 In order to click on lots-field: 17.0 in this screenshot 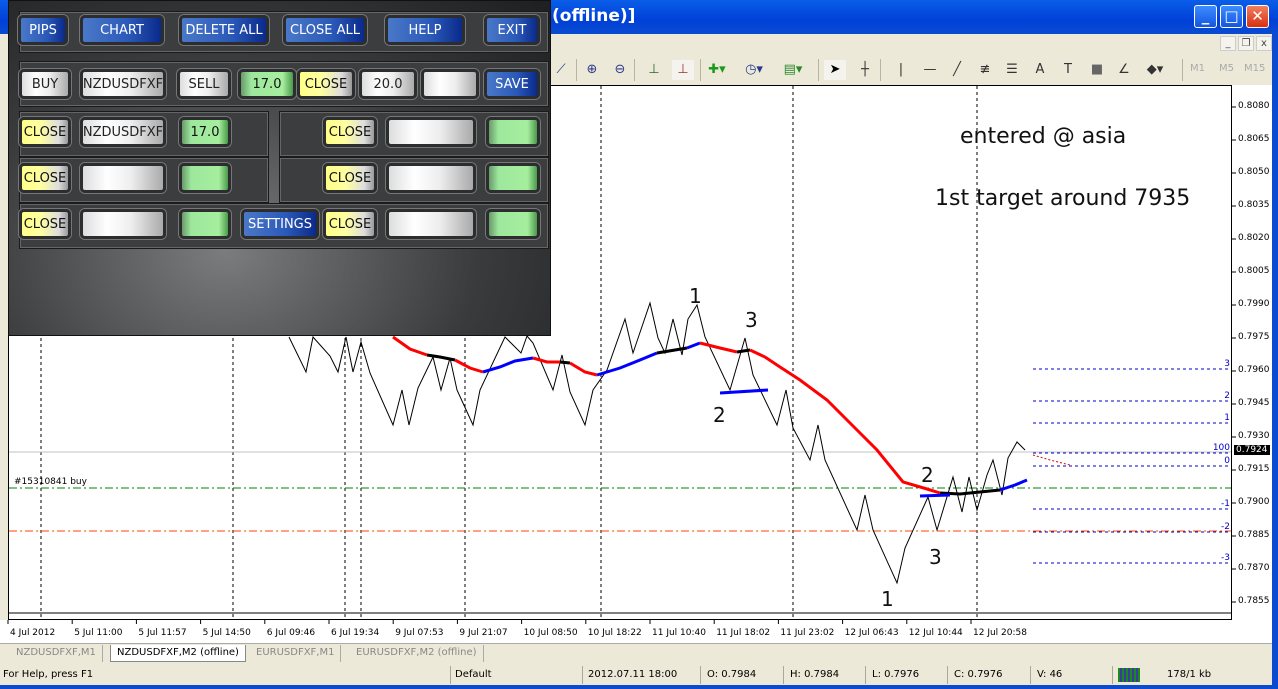, I will do `click(267, 84)`.